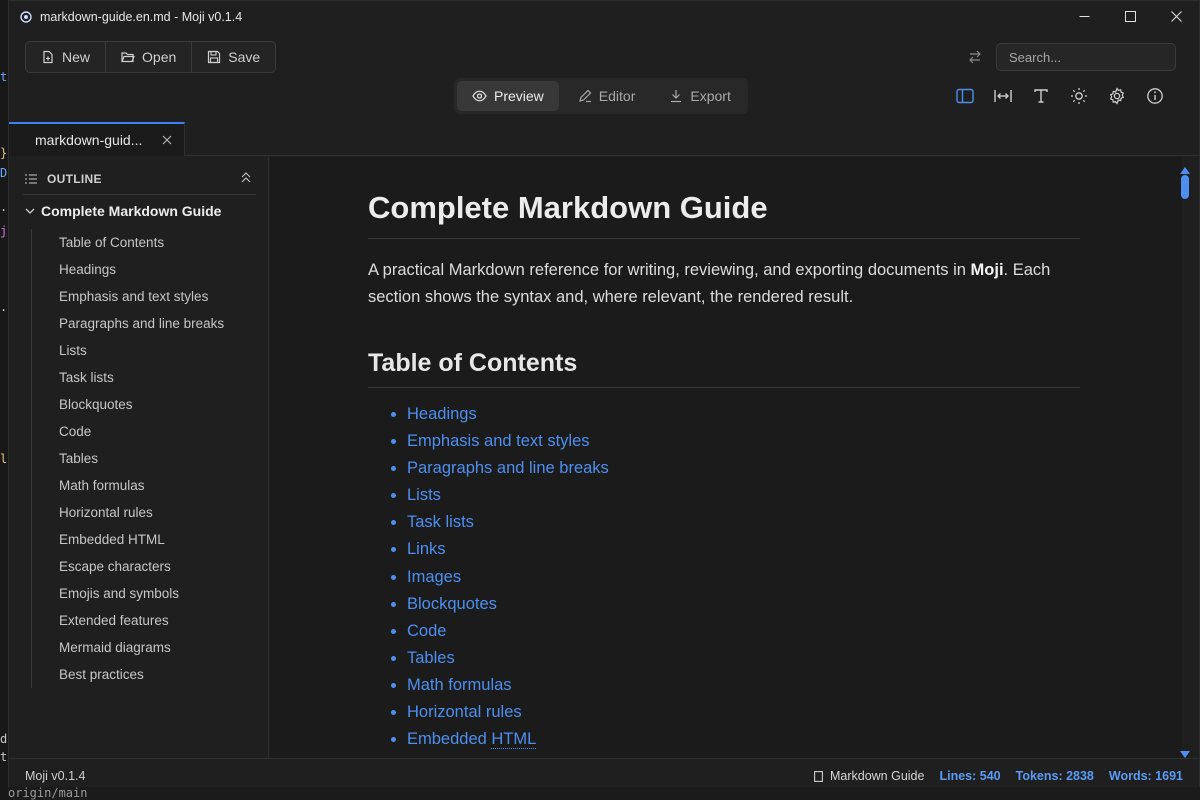 This screenshot has height=800, width=1200. I want to click on close-window-button, so click(1176, 16).